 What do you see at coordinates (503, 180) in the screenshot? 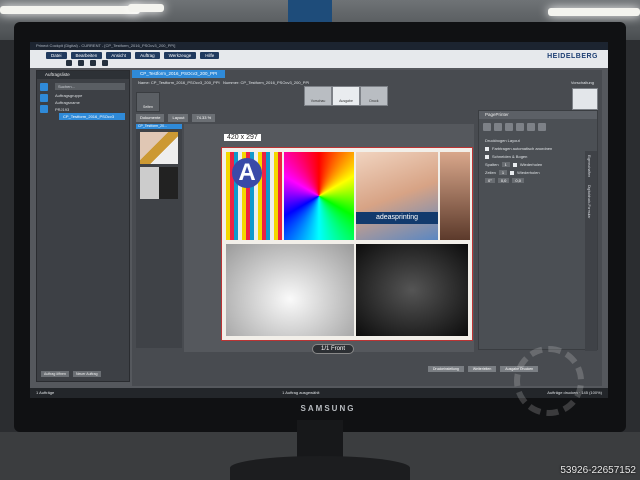
I see `offset-a-input: 0,0` at bounding box center [503, 180].